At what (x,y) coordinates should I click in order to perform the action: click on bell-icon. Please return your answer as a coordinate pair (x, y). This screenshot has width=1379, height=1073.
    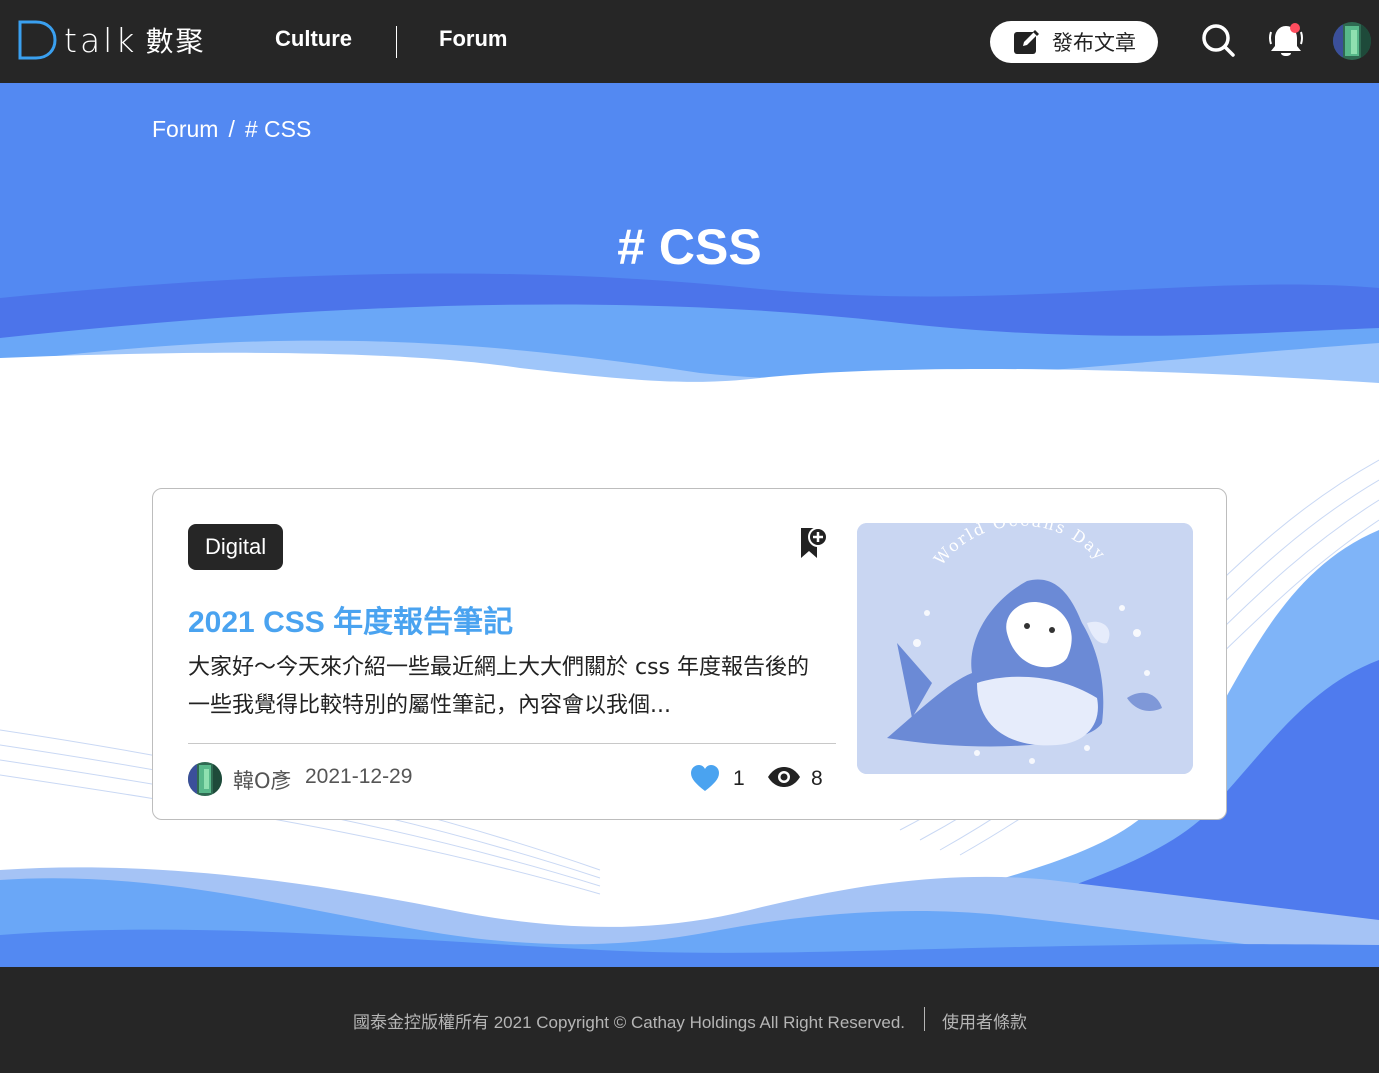
    Looking at the image, I should click on (1286, 41).